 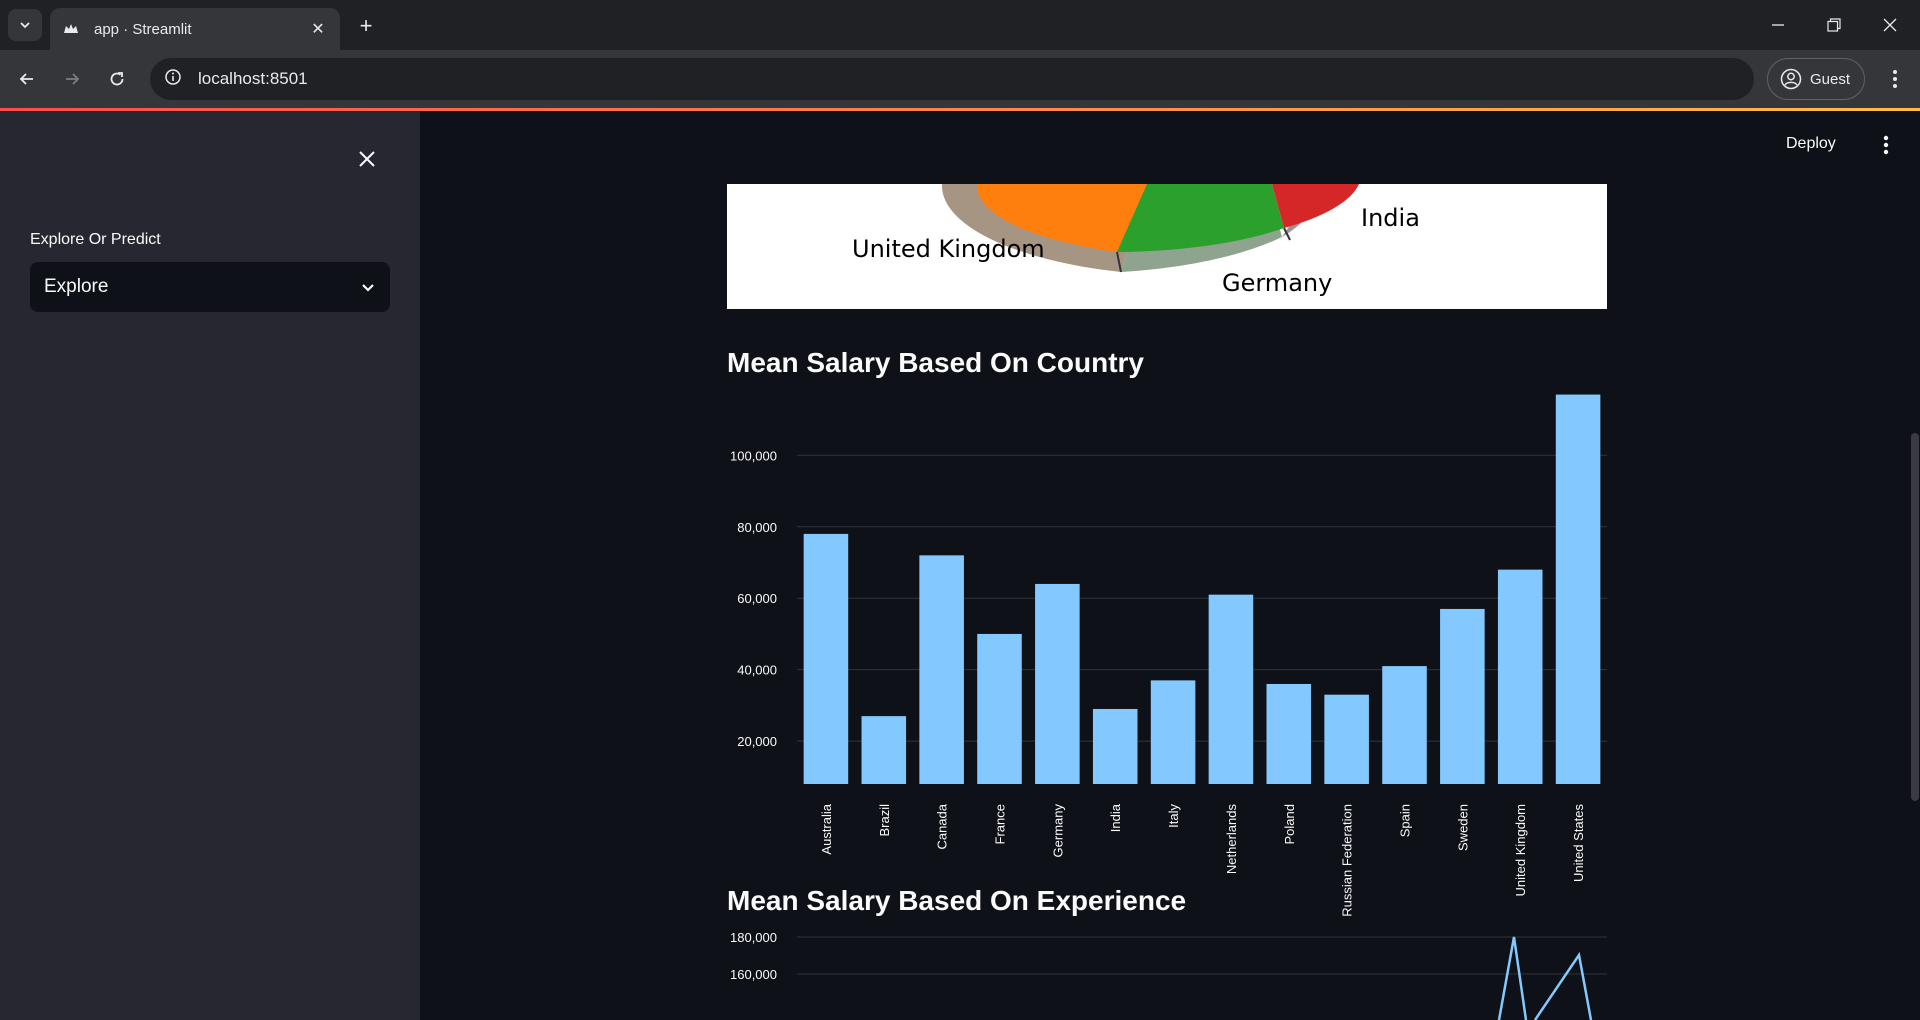 What do you see at coordinates (1520, 676) in the screenshot?
I see `bar-united-kingdom` at bounding box center [1520, 676].